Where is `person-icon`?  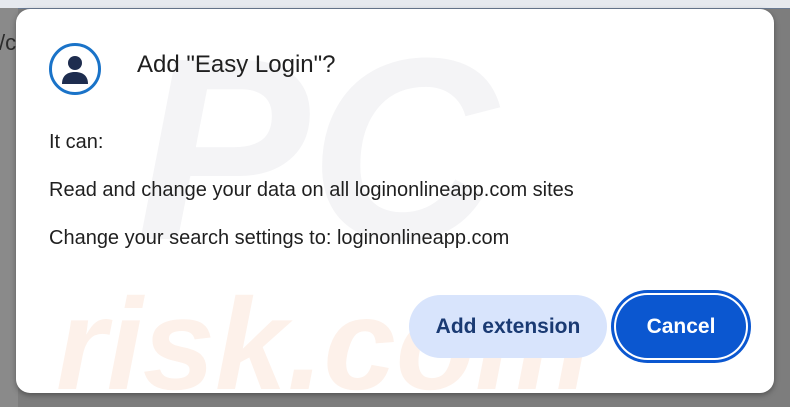
person-icon is located at coordinates (75, 70).